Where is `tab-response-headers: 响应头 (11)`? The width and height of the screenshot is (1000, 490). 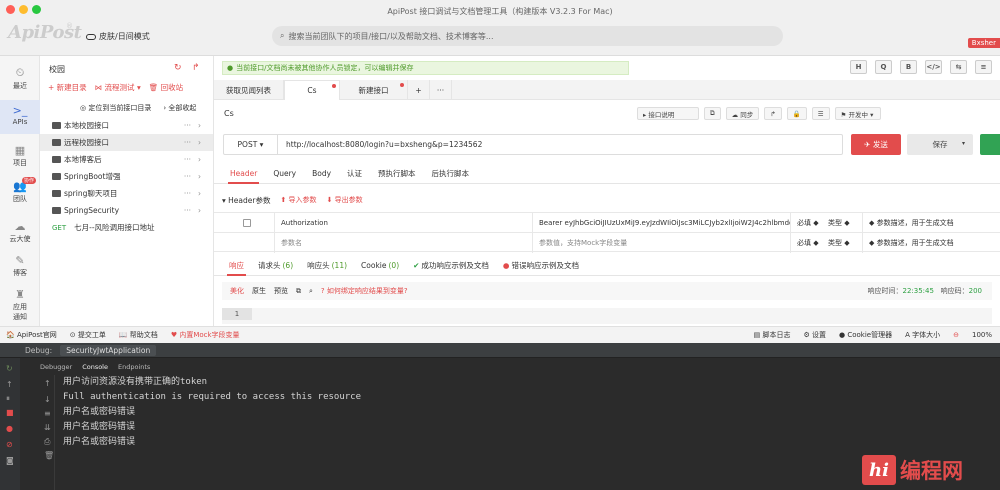
tab-response-headers: 响应头 (11) is located at coordinates (327, 265).